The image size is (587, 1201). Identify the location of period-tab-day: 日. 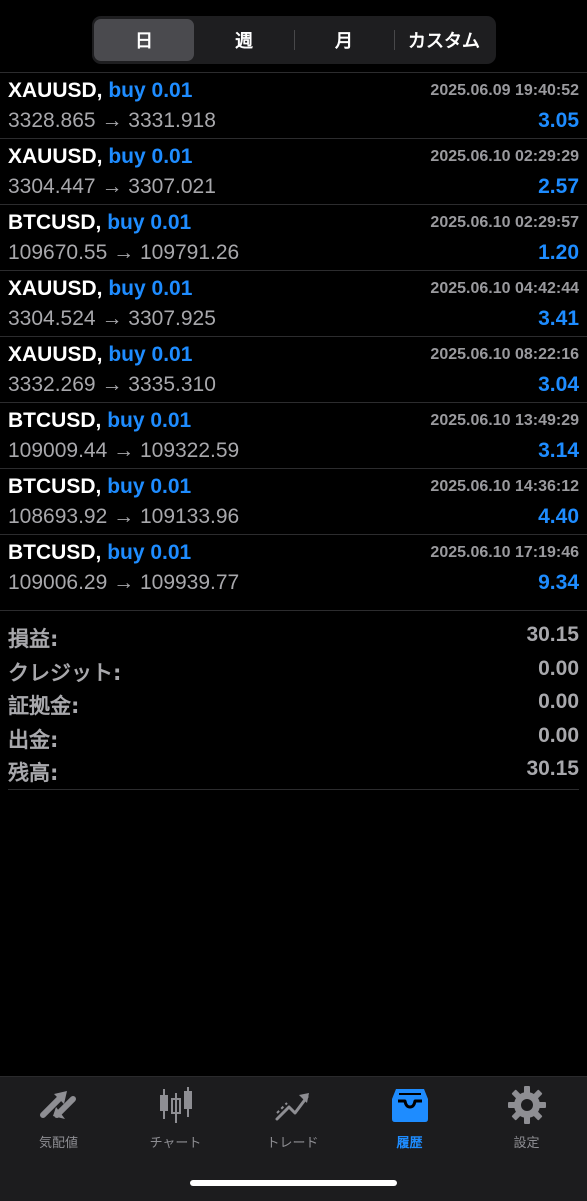
(144, 40).